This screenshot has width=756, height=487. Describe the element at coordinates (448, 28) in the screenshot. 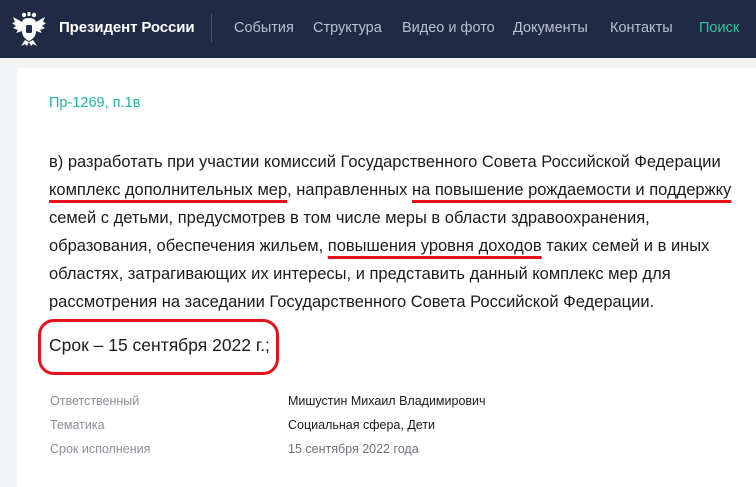

I see `nav-video-photo: Видео и фото` at that location.